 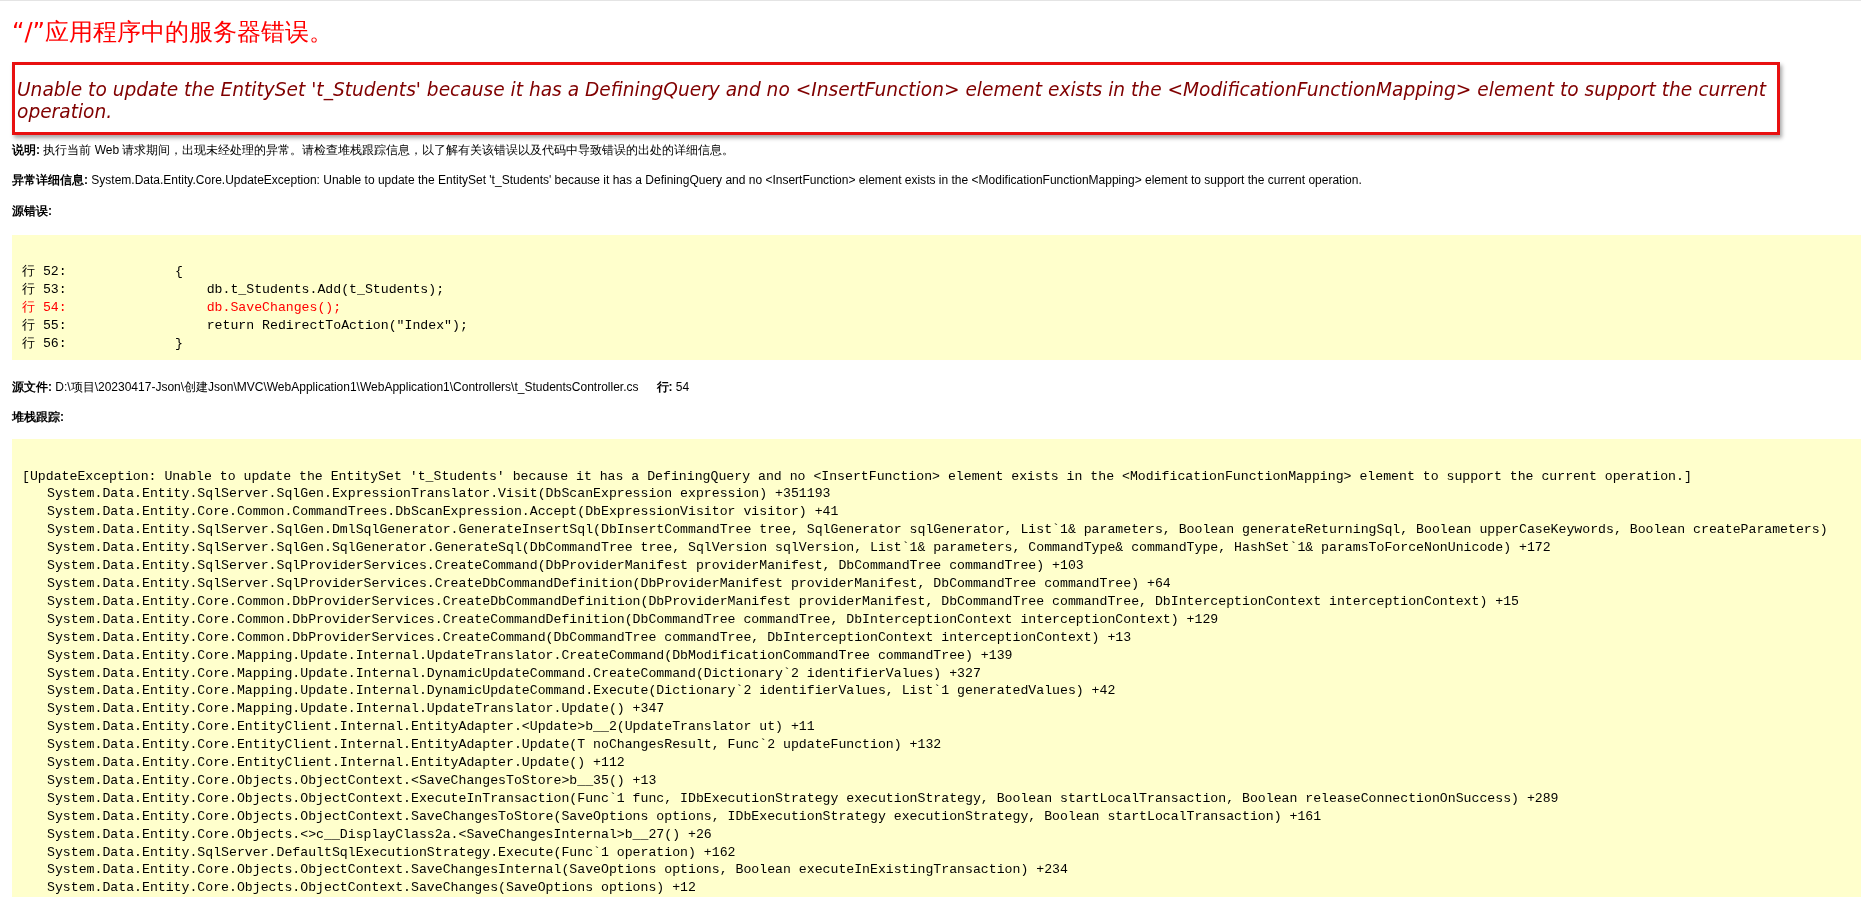 I want to click on code-line: {, so click(x=179, y=272).